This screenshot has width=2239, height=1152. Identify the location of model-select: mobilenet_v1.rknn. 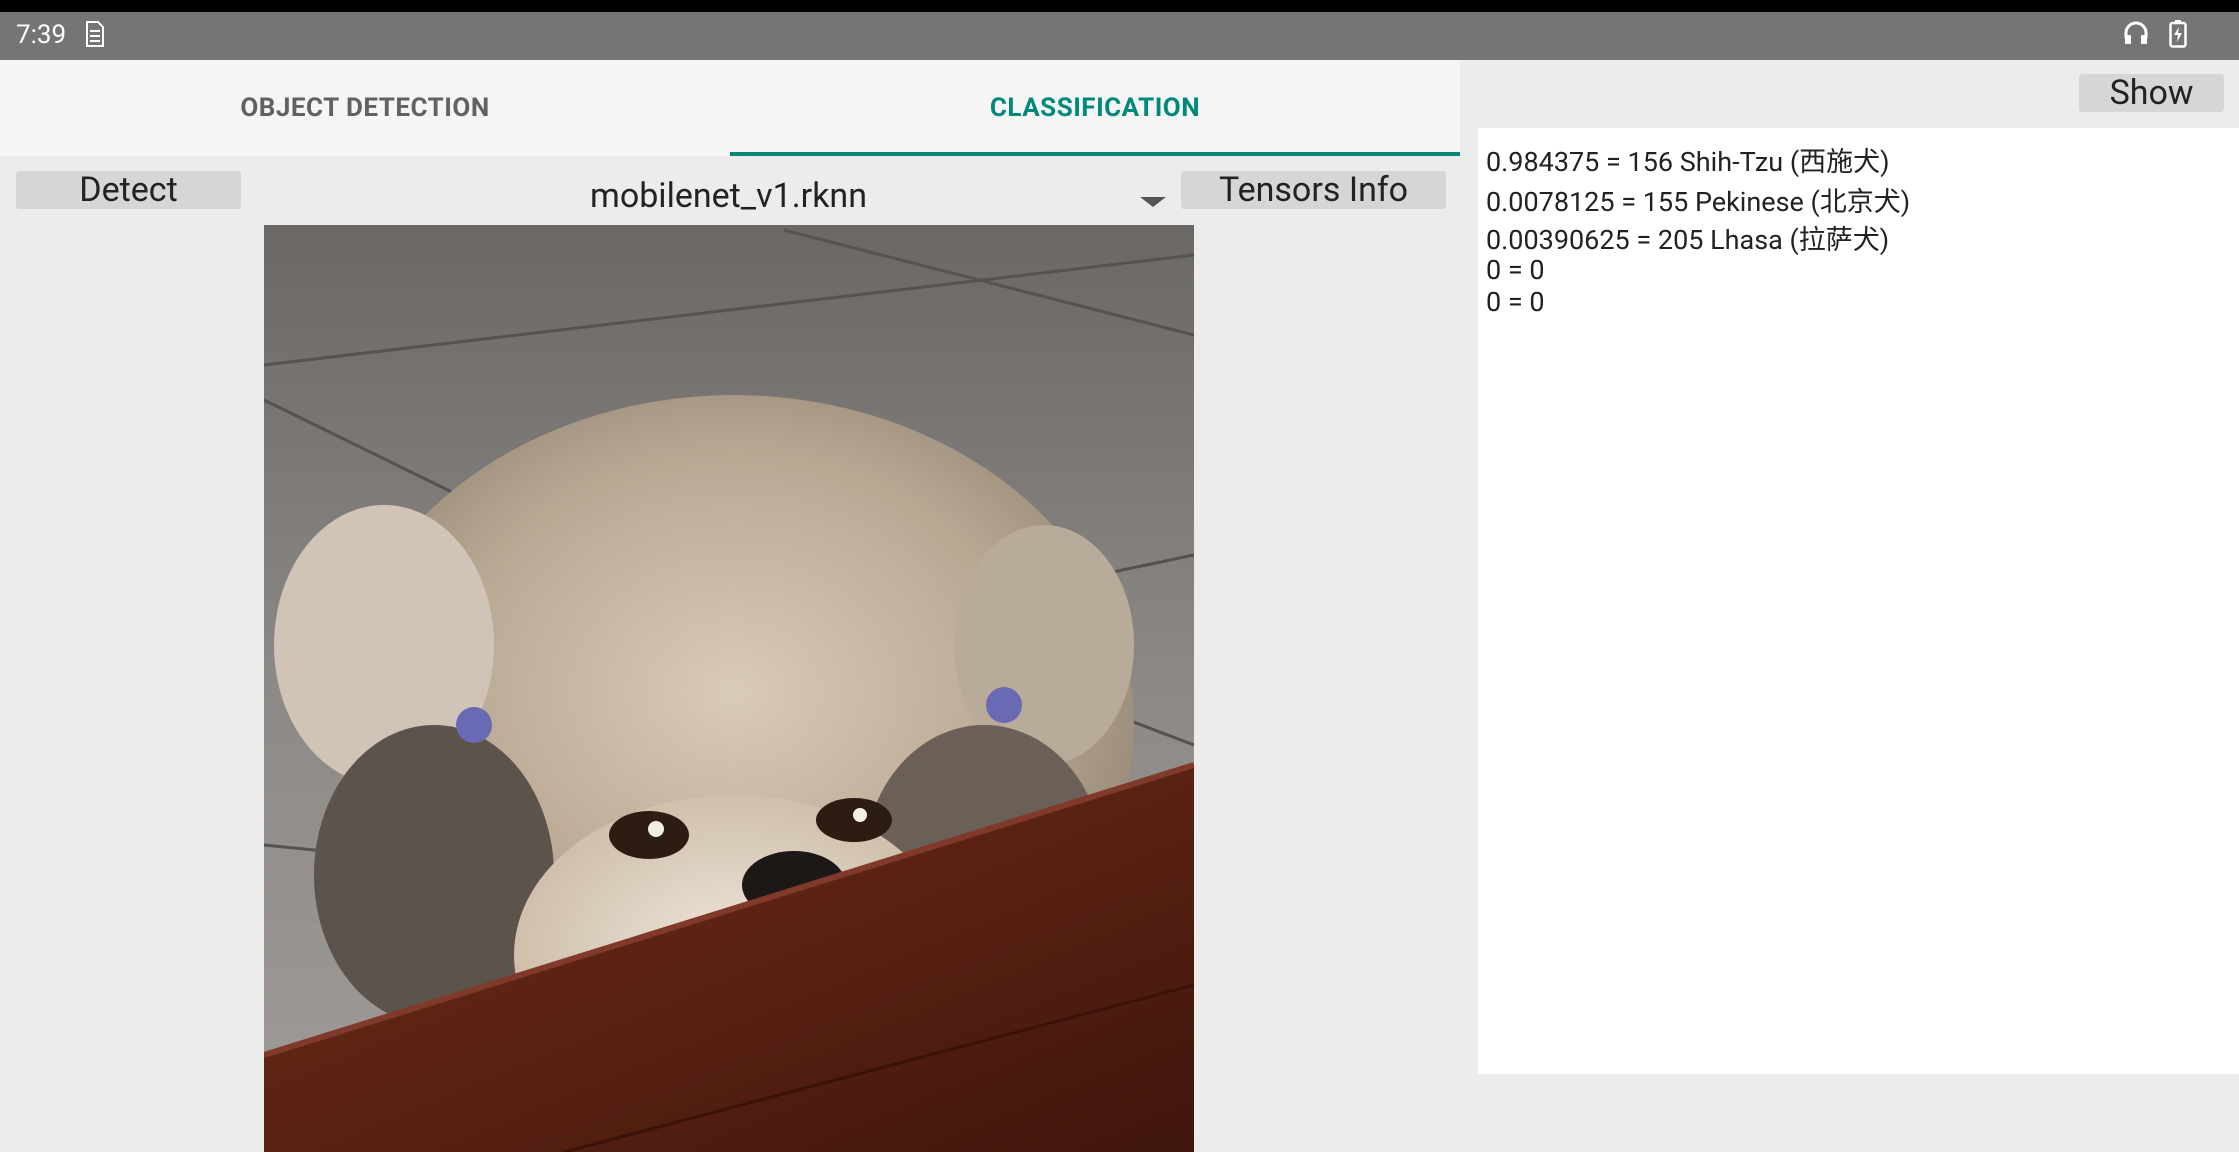
(873, 199).